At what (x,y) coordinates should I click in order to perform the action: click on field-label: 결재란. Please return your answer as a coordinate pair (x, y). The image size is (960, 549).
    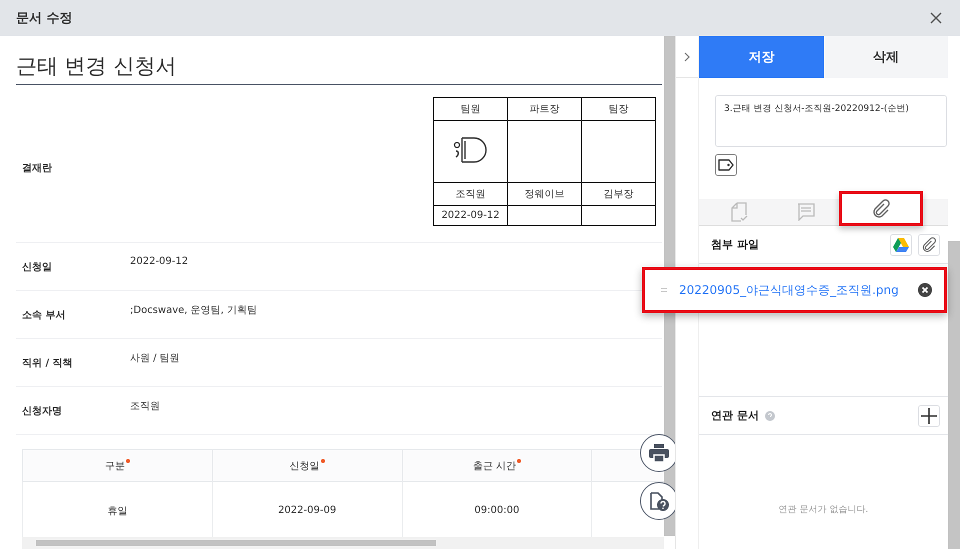
    Looking at the image, I should click on (37, 168).